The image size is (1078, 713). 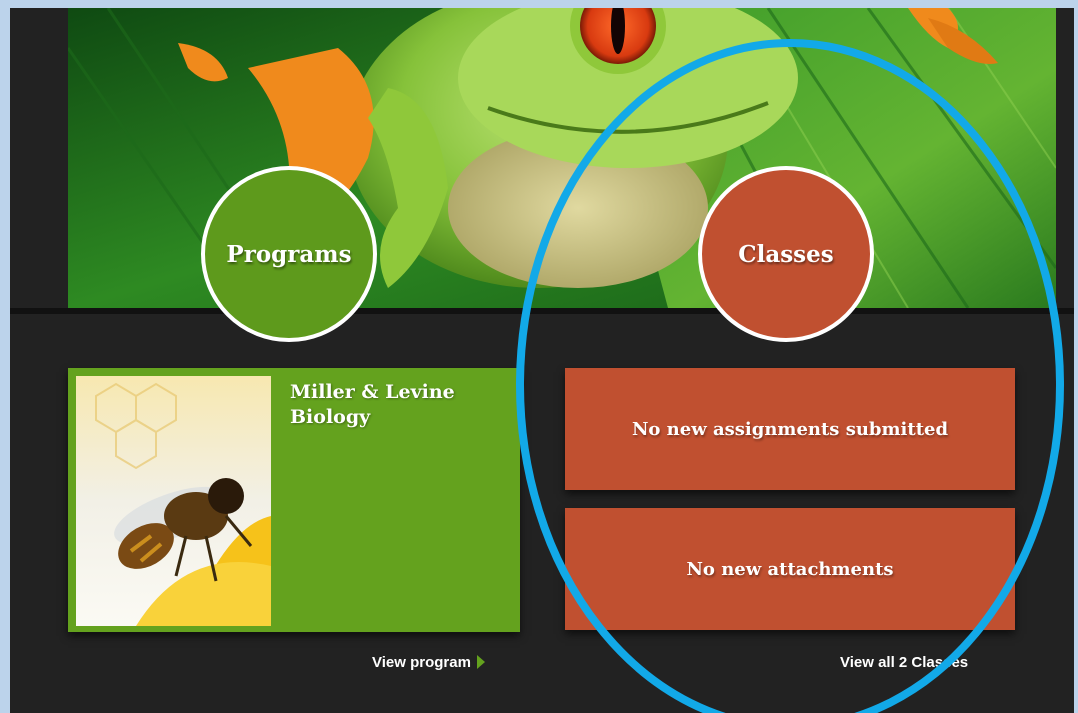 I want to click on programs-label: Programs, so click(x=289, y=254).